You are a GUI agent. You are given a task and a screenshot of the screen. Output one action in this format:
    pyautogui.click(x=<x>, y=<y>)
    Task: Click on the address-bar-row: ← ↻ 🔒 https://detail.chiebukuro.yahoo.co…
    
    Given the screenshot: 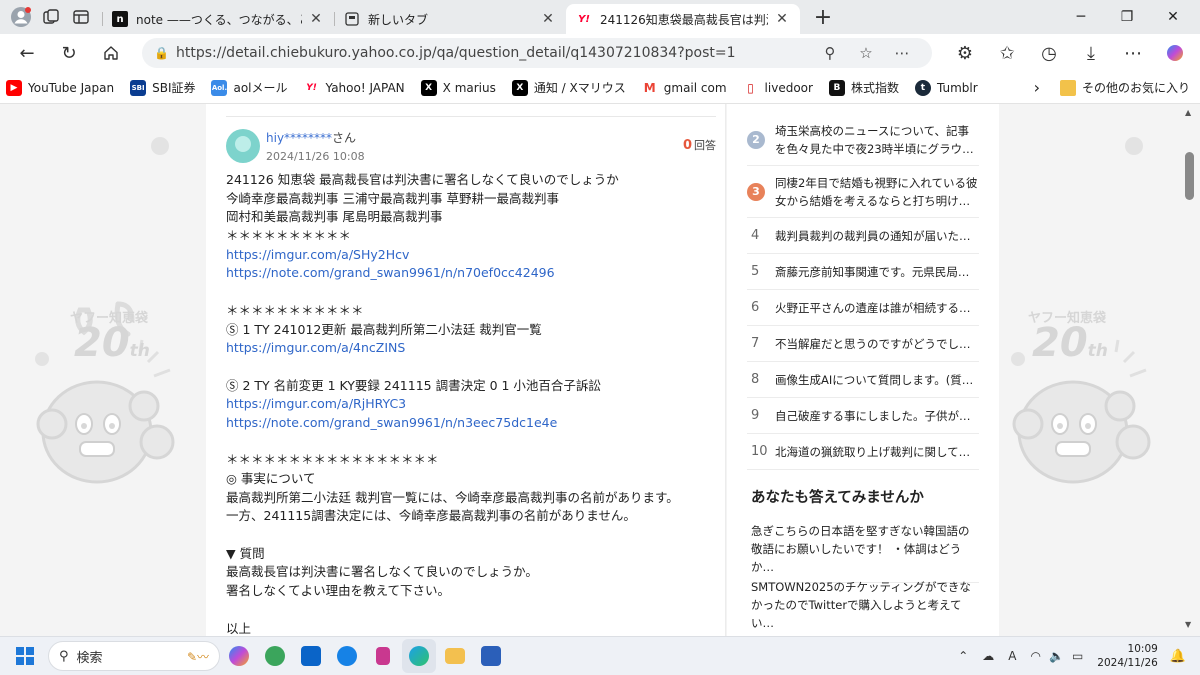 What is the action you would take?
    pyautogui.click(x=600, y=53)
    